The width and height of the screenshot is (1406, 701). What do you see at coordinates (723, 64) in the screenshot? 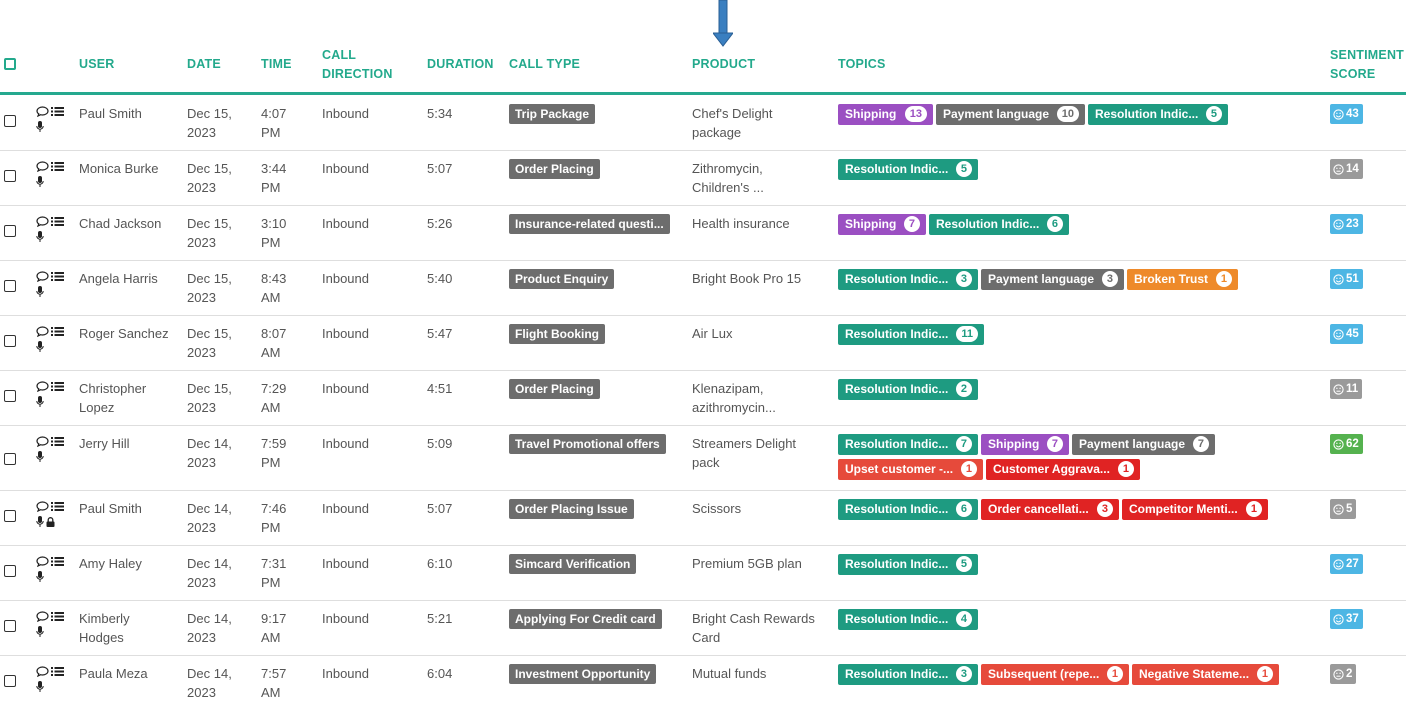
I see `column-header-product: PRODUCT` at bounding box center [723, 64].